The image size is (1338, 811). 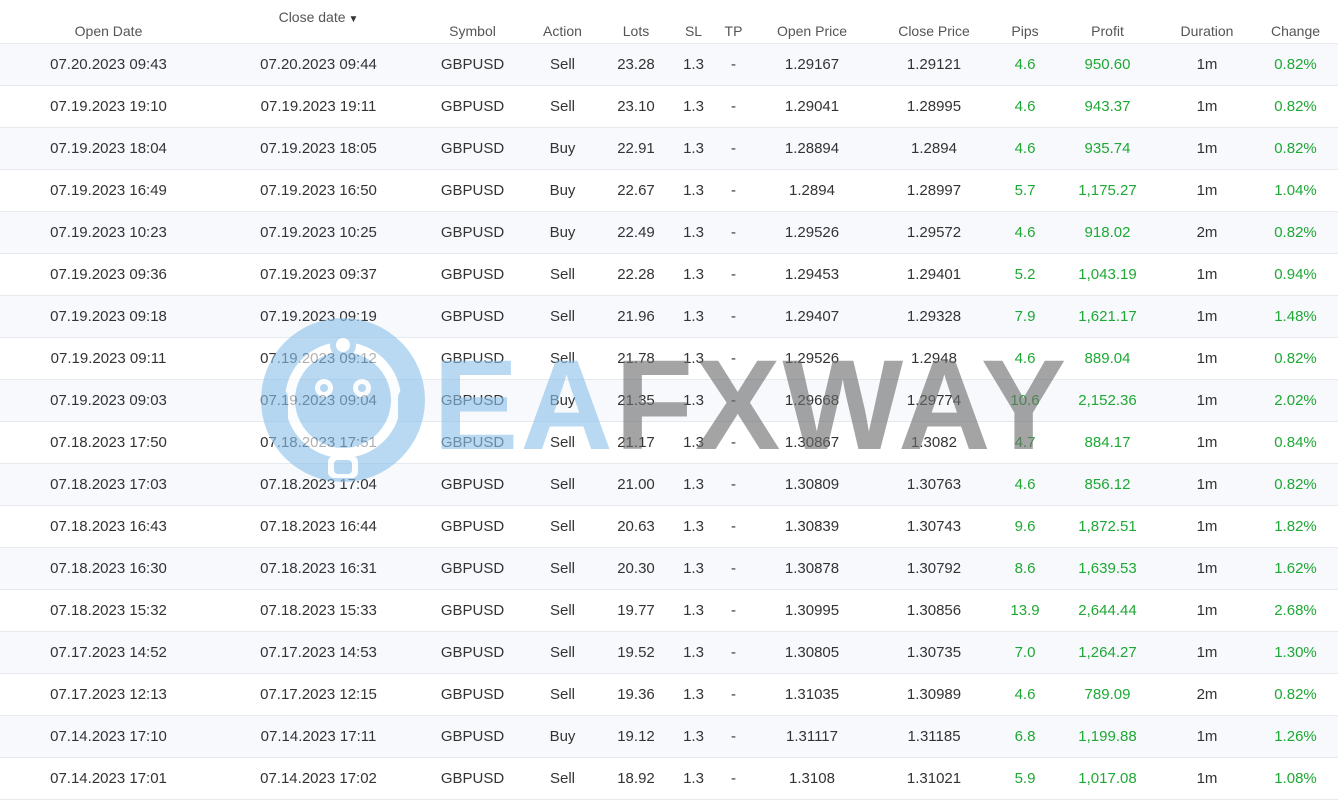 I want to click on column-header-open-date: Open Date, so click(x=108, y=22).